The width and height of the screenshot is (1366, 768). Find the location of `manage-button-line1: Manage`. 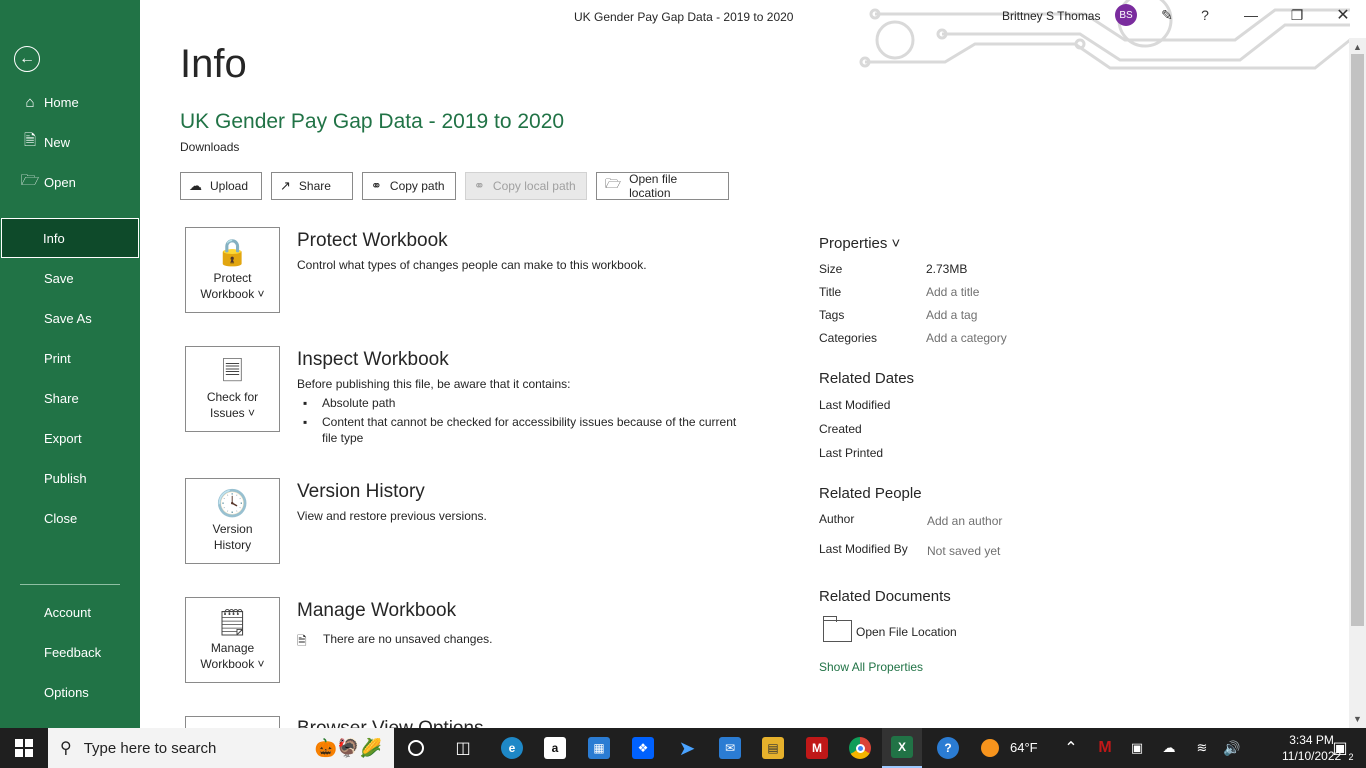

manage-button-line1: Manage is located at coordinates (232, 648).